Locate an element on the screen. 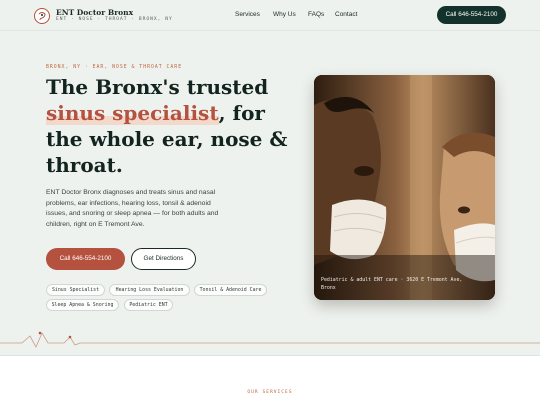 This screenshot has height=405, width=540. hero-title-accent: sinus specialist is located at coordinates (132, 113).